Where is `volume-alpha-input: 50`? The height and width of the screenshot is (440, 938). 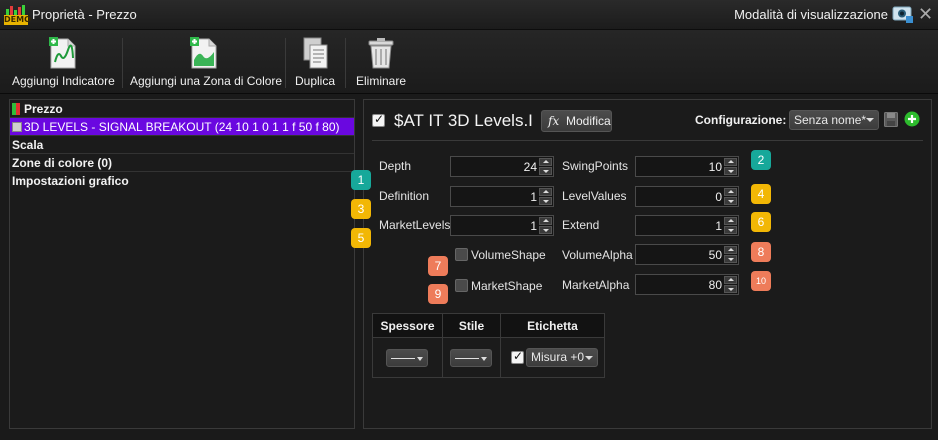
volume-alpha-input: 50 is located at coordinates (687, 254).